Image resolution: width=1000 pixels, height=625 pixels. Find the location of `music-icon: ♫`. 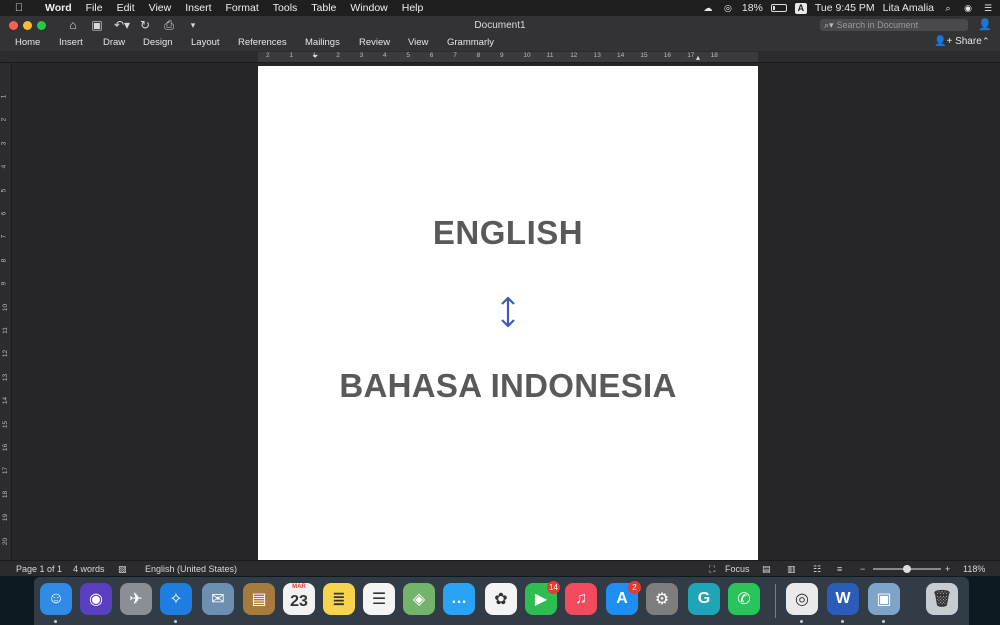

music-icon: ♫ is located at coordinates (581, 599).